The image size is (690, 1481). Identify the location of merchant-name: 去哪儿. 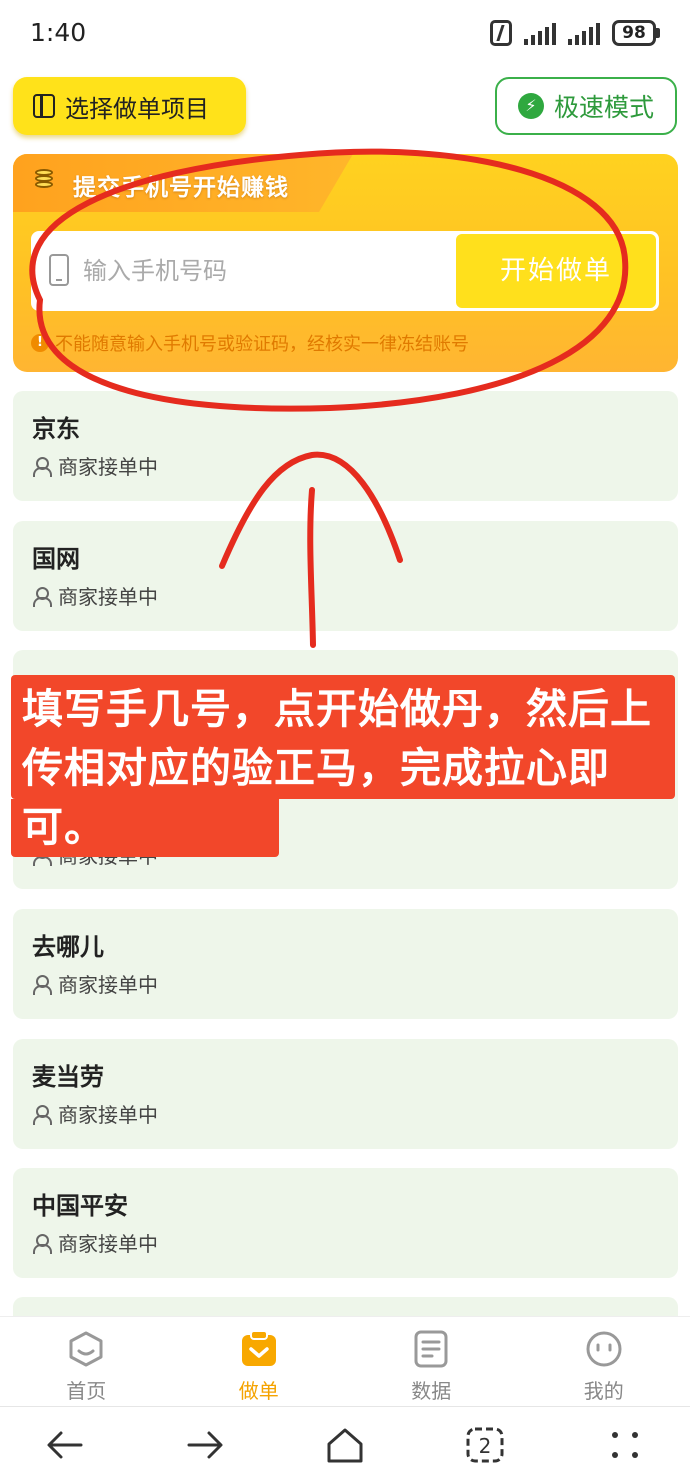
(68, 947).